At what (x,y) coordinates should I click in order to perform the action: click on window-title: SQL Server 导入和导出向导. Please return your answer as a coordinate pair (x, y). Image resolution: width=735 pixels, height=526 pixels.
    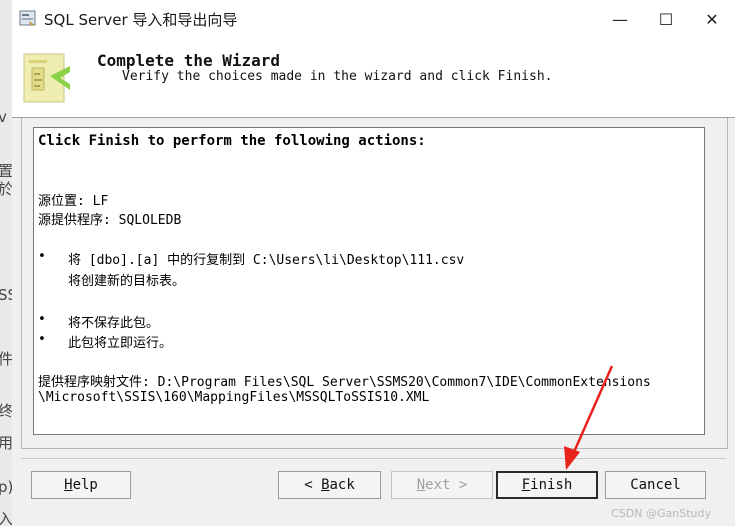
    Looking at the image, I should click on (141, 20).